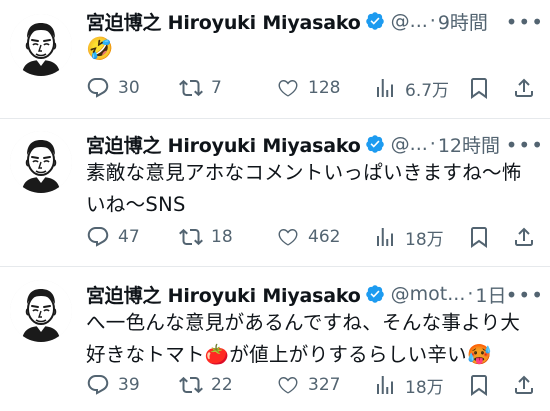 This screenshot has width=550, height=411. Describe the element at coordinates (113, 88) in the screenshot. I see `reply-button: 30` at that location.